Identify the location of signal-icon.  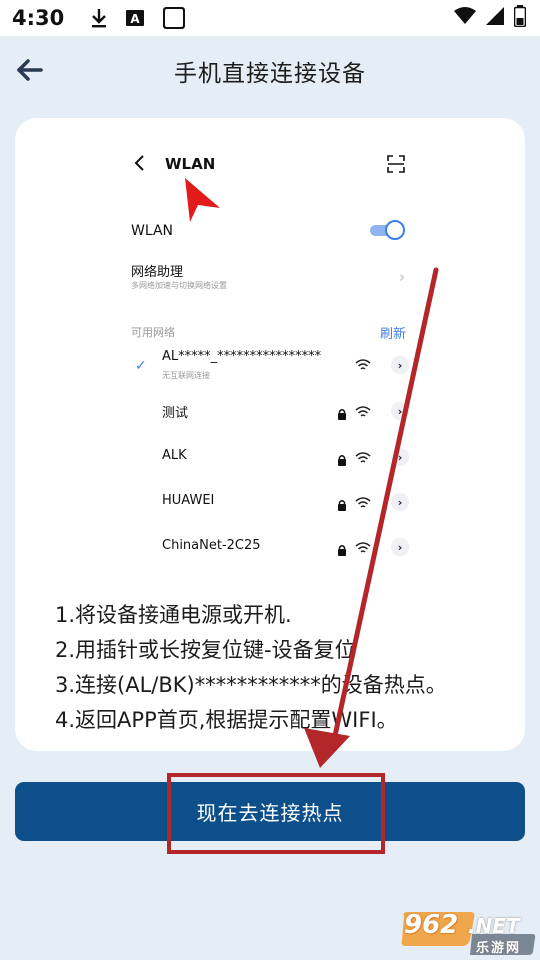
(495, 18).